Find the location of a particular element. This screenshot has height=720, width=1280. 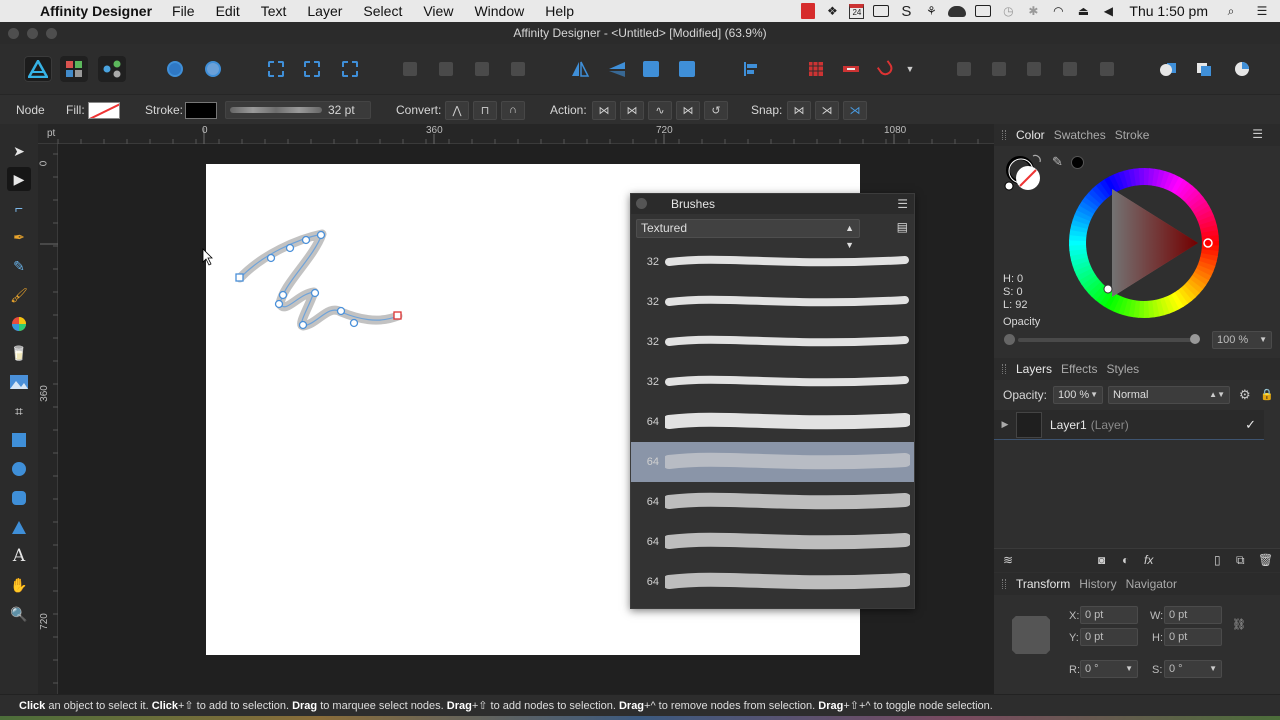

minimize-window-button is located at coordinates (32, 33).